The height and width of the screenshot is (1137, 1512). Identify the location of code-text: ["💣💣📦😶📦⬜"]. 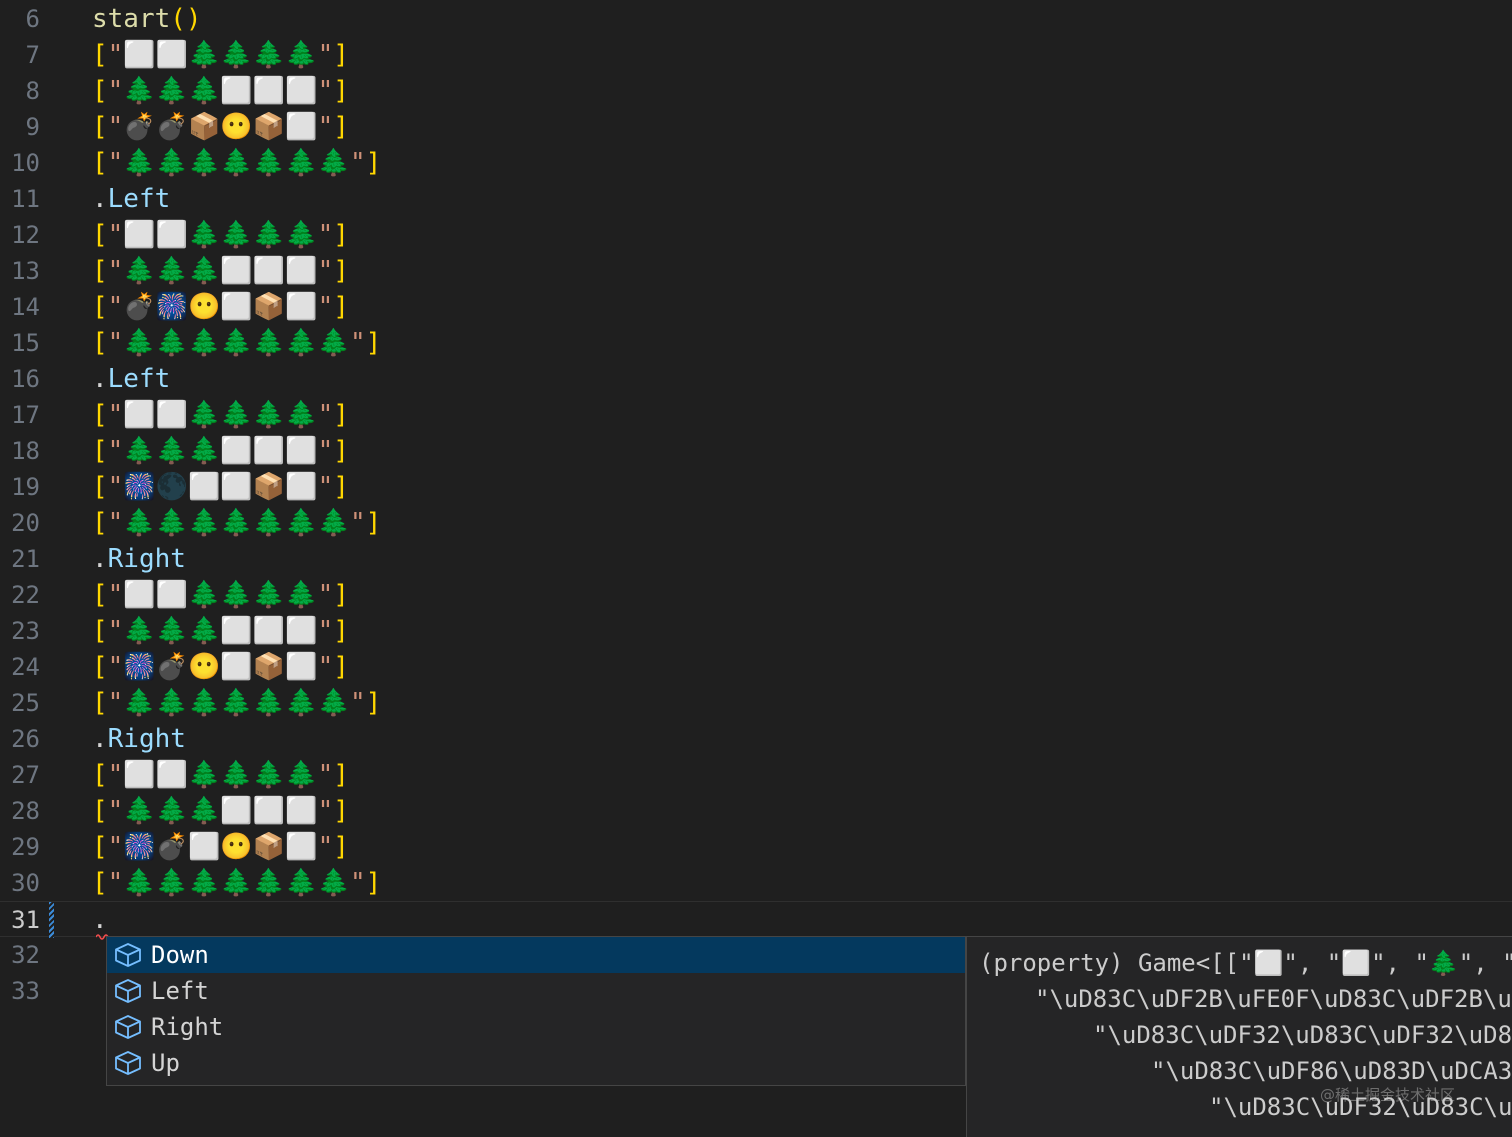
(220, 127).